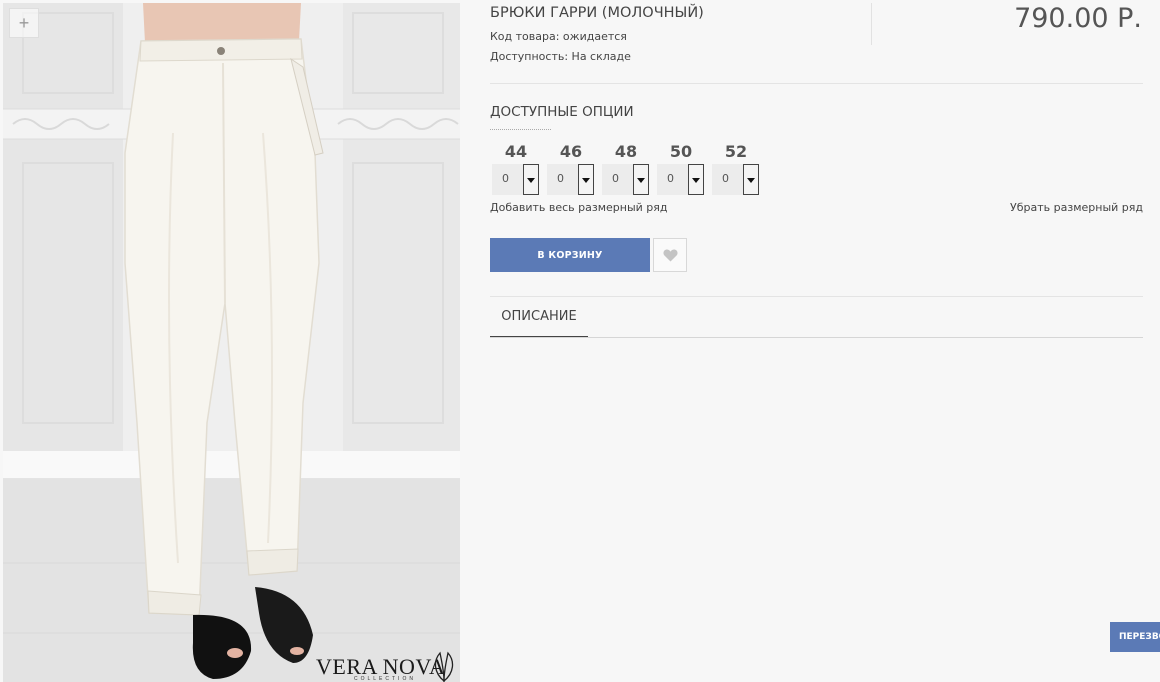  I want to click on size-label: 52, so click(736, 151).